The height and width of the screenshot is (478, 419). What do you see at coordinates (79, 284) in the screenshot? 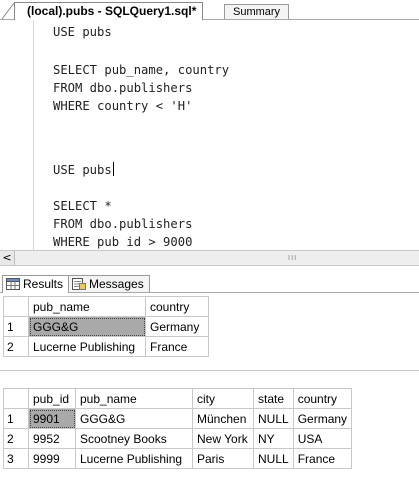
I see `messages-icon` at bounding box center [79, 284].